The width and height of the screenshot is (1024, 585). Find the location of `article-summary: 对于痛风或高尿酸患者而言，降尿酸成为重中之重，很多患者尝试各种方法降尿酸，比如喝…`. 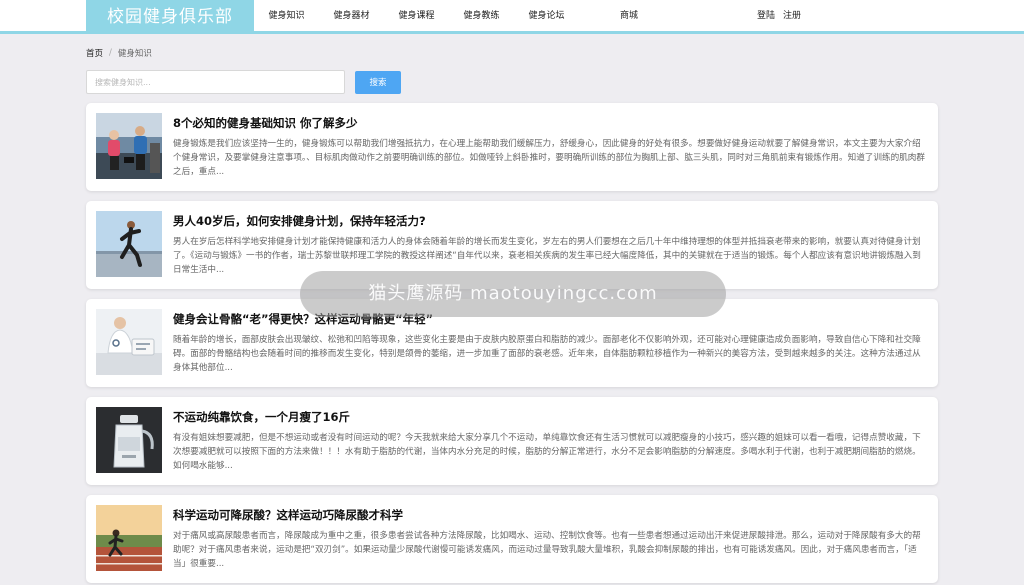

article-summary: 对于痛风或高尿酸患者而言，降尿酸成为重中之重，很多患者尝试各种方法降尿酸，比如喝… is located at coordinates (547, 550).